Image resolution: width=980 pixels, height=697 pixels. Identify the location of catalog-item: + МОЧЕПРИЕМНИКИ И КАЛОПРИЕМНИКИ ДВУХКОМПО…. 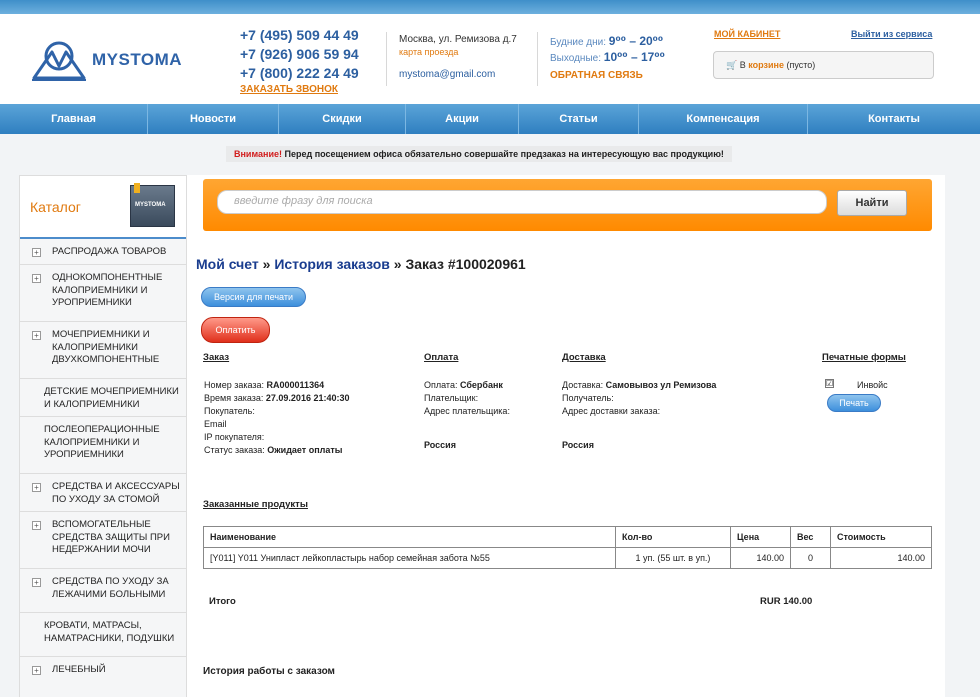
(103, 350).